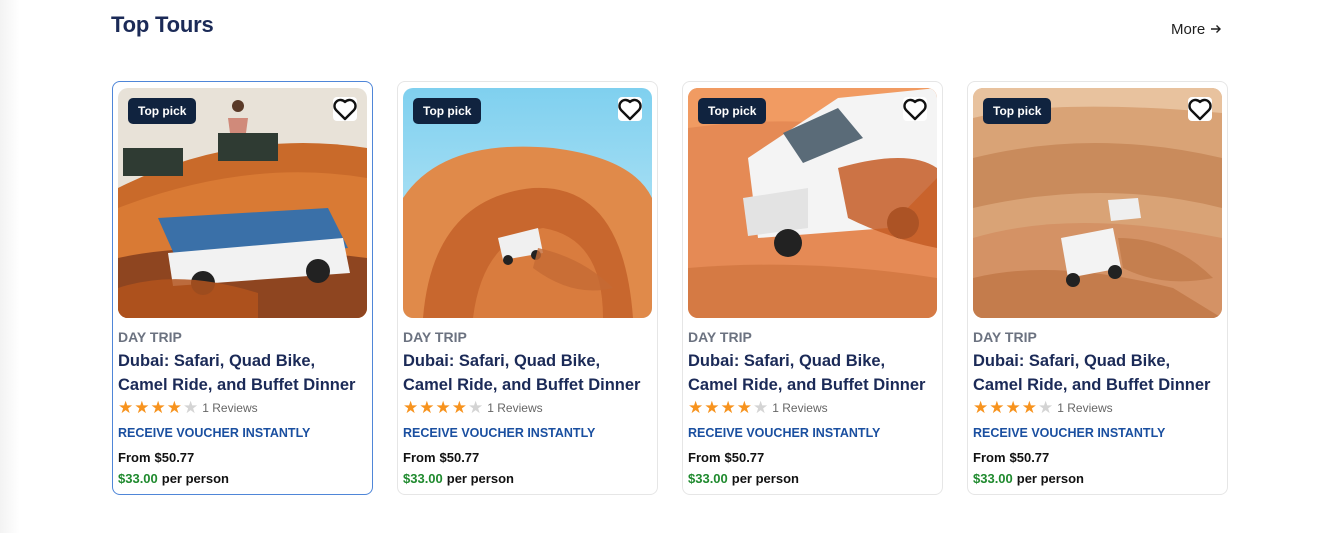 This screenshot has width=1329, height=533. I want to click on more-link: More, so click(1196, 29).